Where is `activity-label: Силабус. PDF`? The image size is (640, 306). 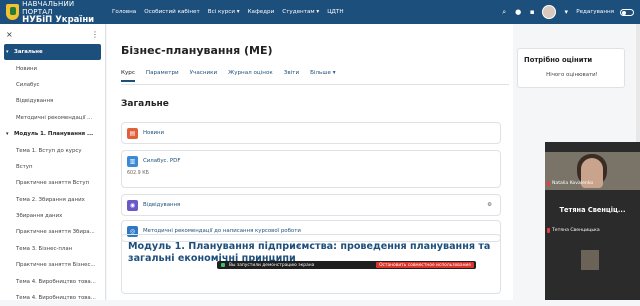 activity-label: Силабус. PDF is located at coordinates (161, 161).